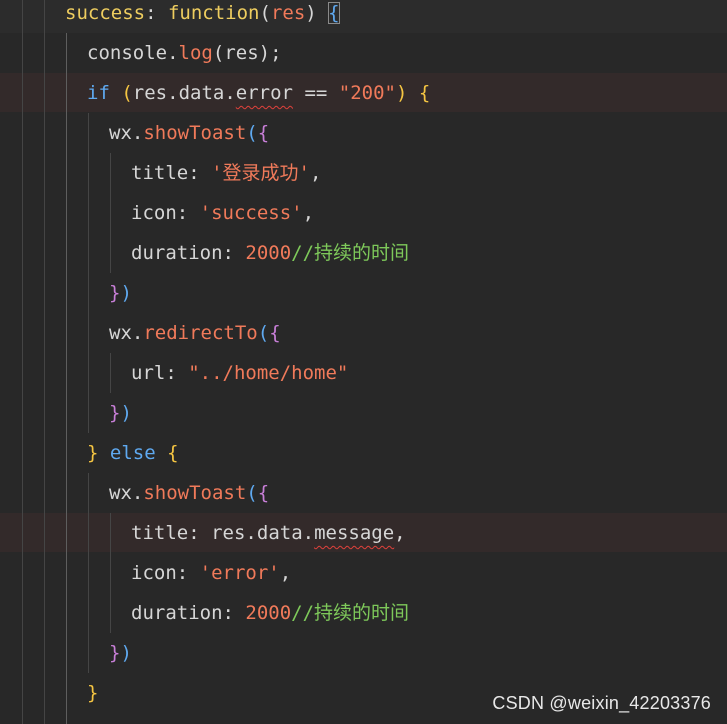 The image size is (727, 724). Describe the element at coordinates (98, 93) in the screenshot. I see `code-token: if` at that location.